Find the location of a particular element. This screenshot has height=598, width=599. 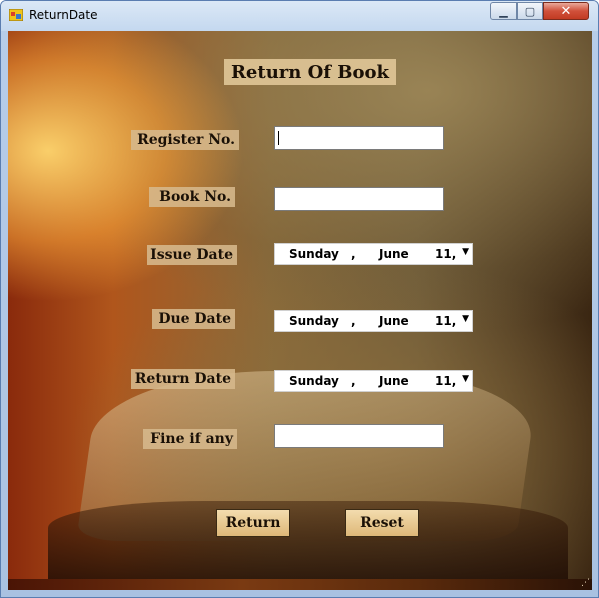

return-date-month: June is located at coordinates (394, 381).